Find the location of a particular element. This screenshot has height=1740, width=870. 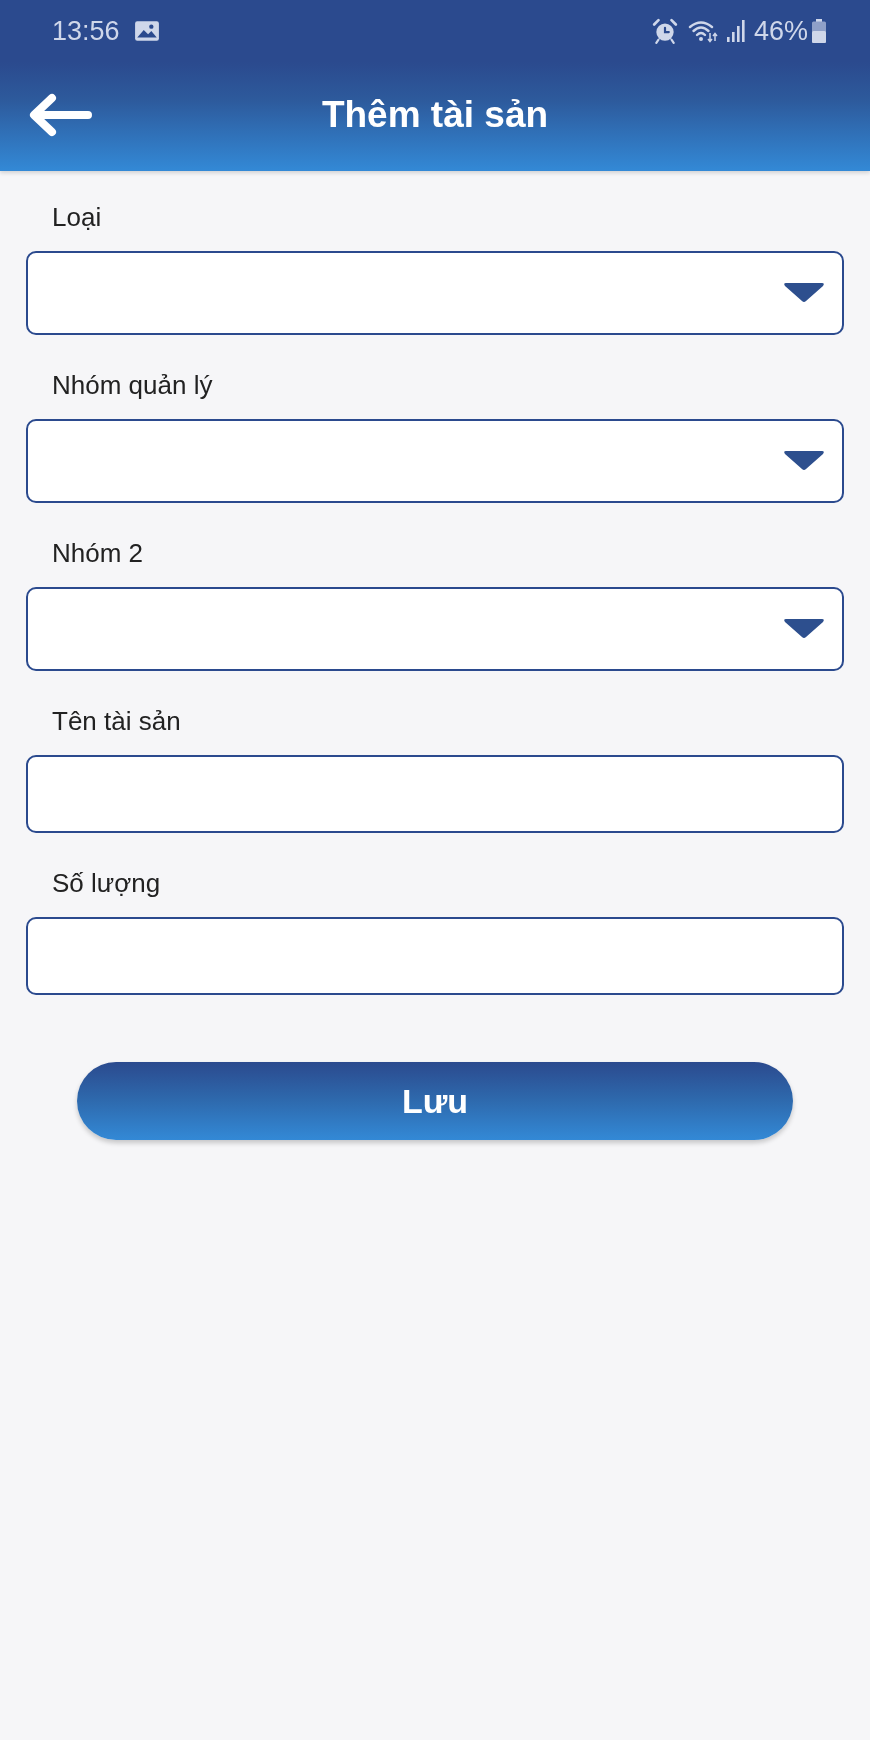

field-label: Loại is located at coordinates (77, 217).